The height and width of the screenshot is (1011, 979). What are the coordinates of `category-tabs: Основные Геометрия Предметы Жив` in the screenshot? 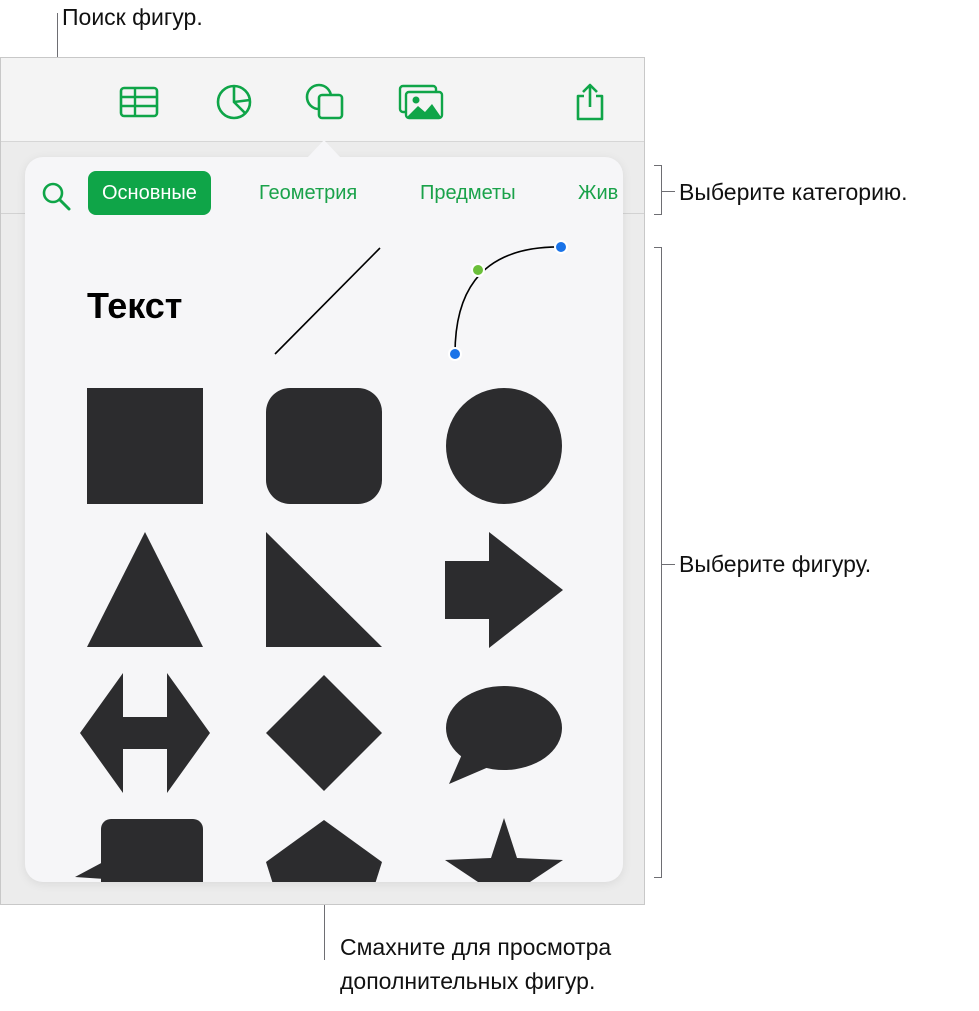 It's located at (324, 193).